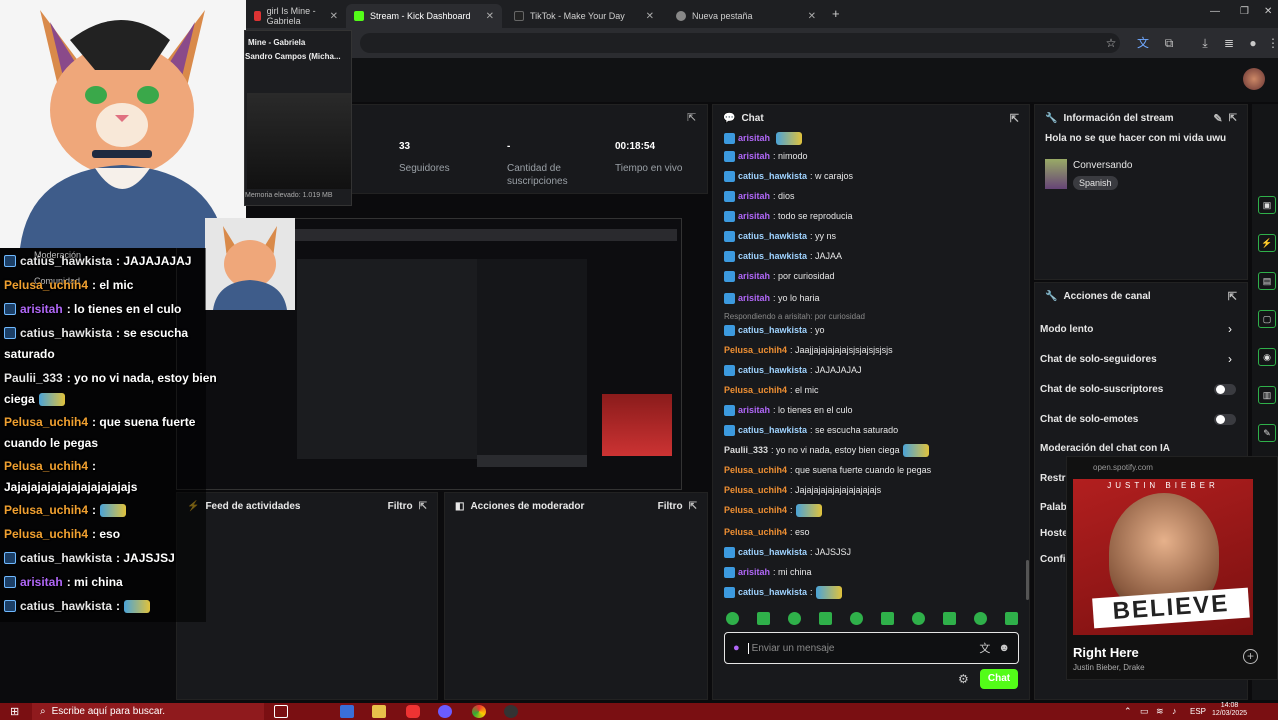  What do you see at coordinates (1198, 711) in the screenshot?
I see `keyboard-lang: ESP` at bounding box center [1198, 711].